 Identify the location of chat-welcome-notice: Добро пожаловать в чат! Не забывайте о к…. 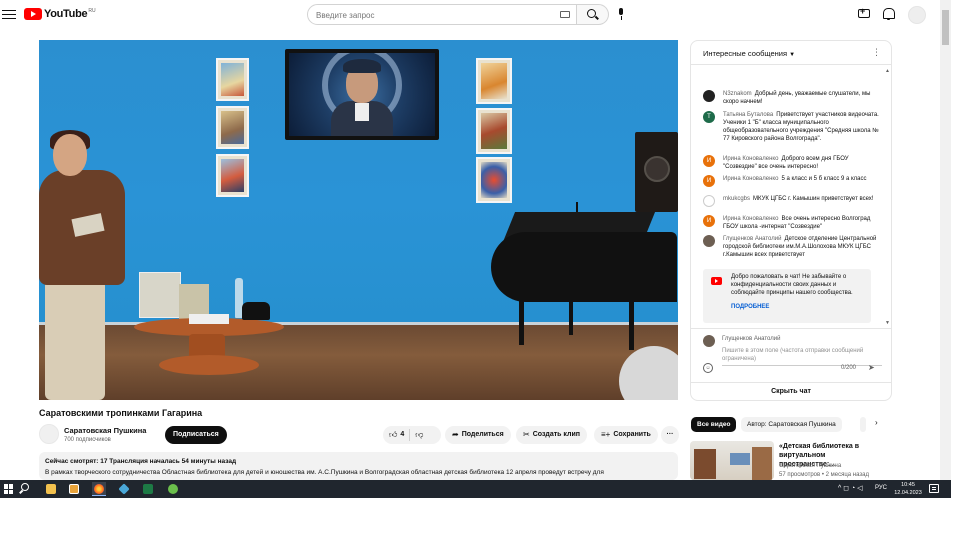
(787, 296).